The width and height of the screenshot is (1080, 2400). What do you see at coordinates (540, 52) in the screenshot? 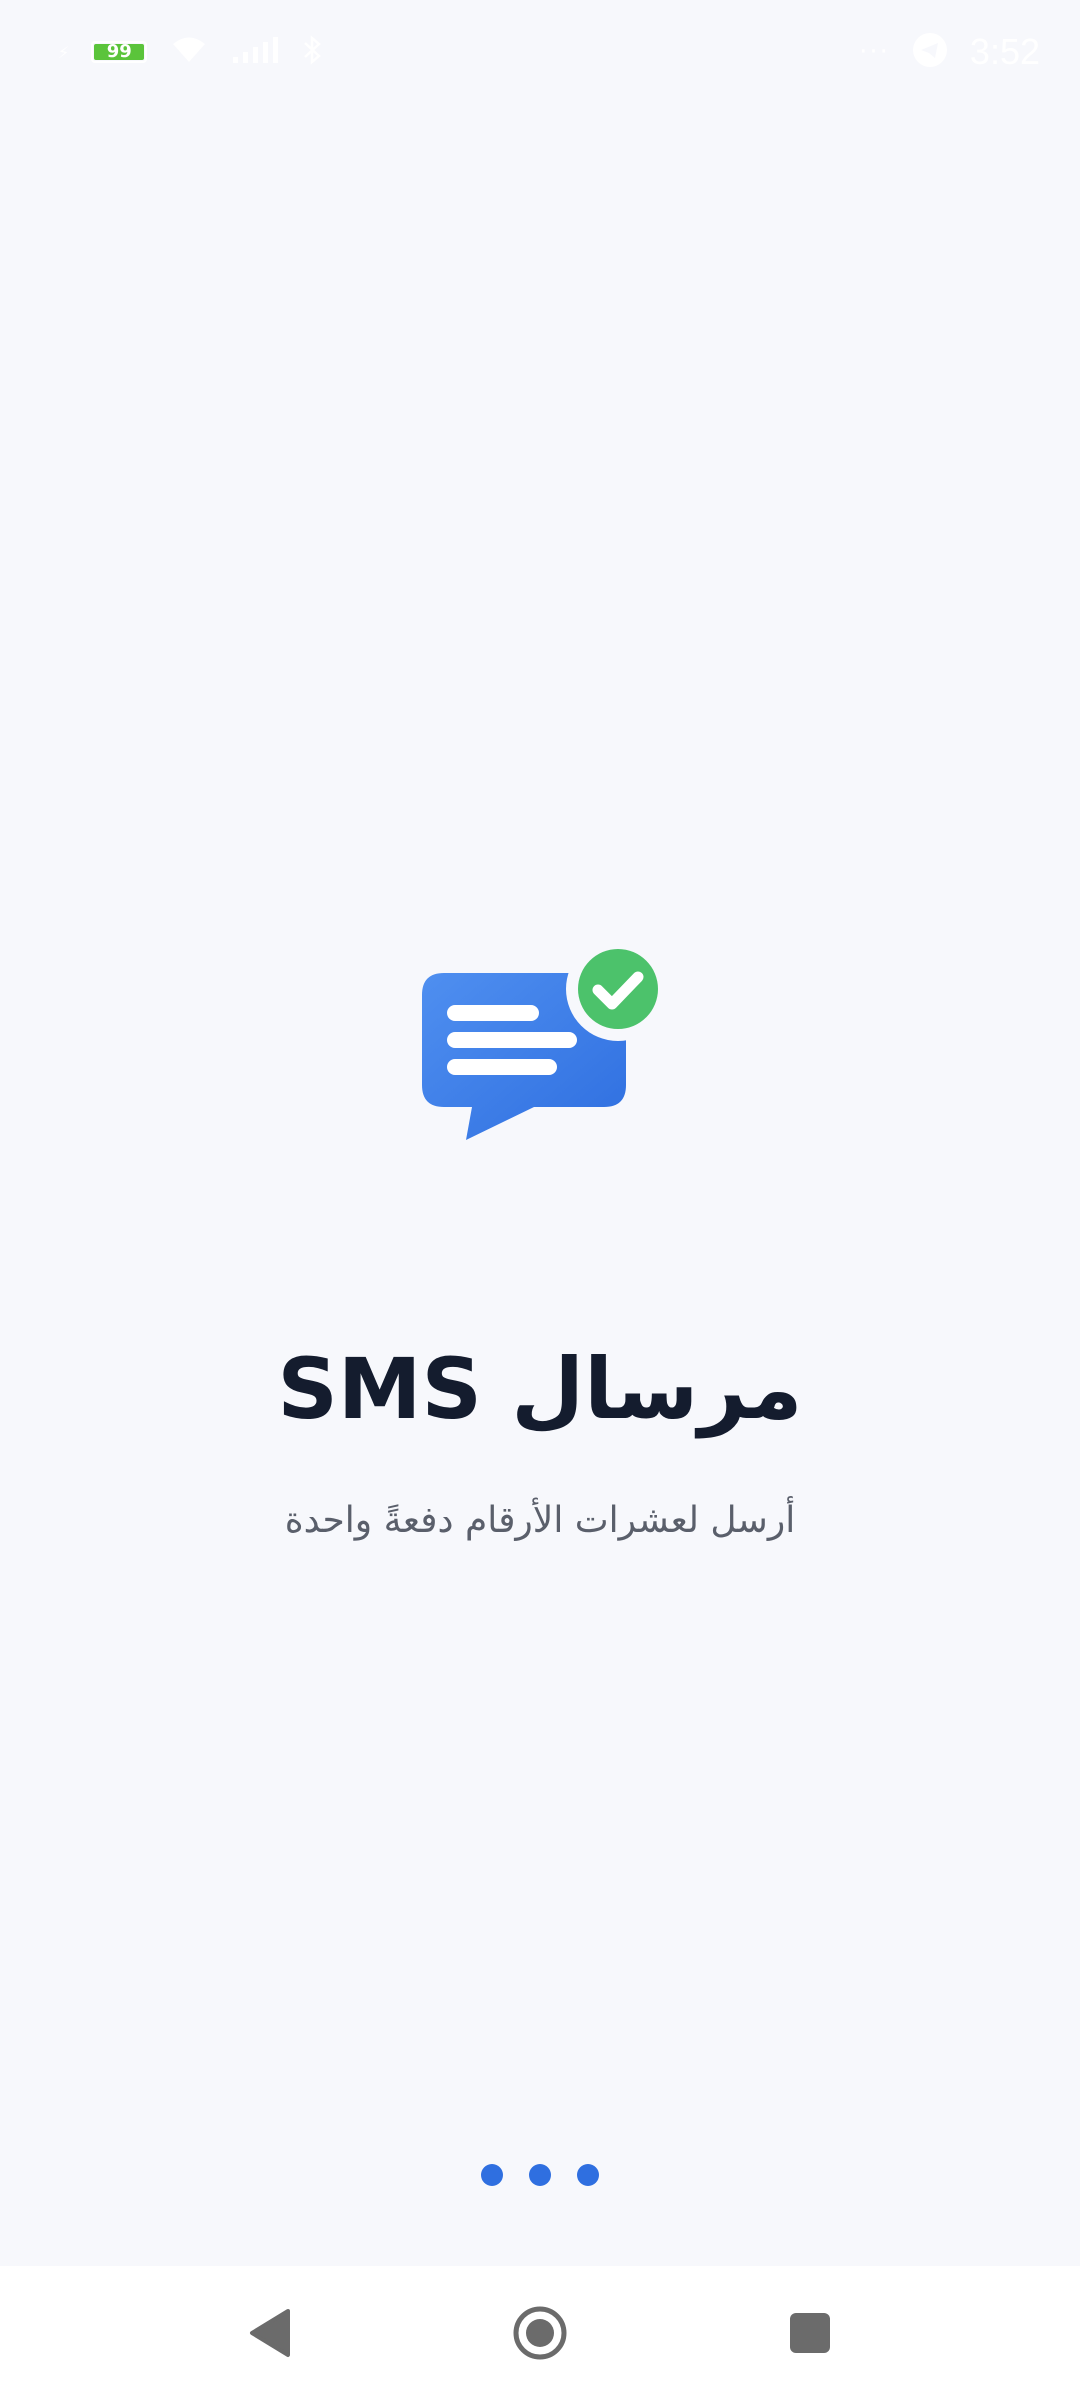
I see `status-bar: ⚡ 99 ··· 3:52` at bounding box center [540, 52].